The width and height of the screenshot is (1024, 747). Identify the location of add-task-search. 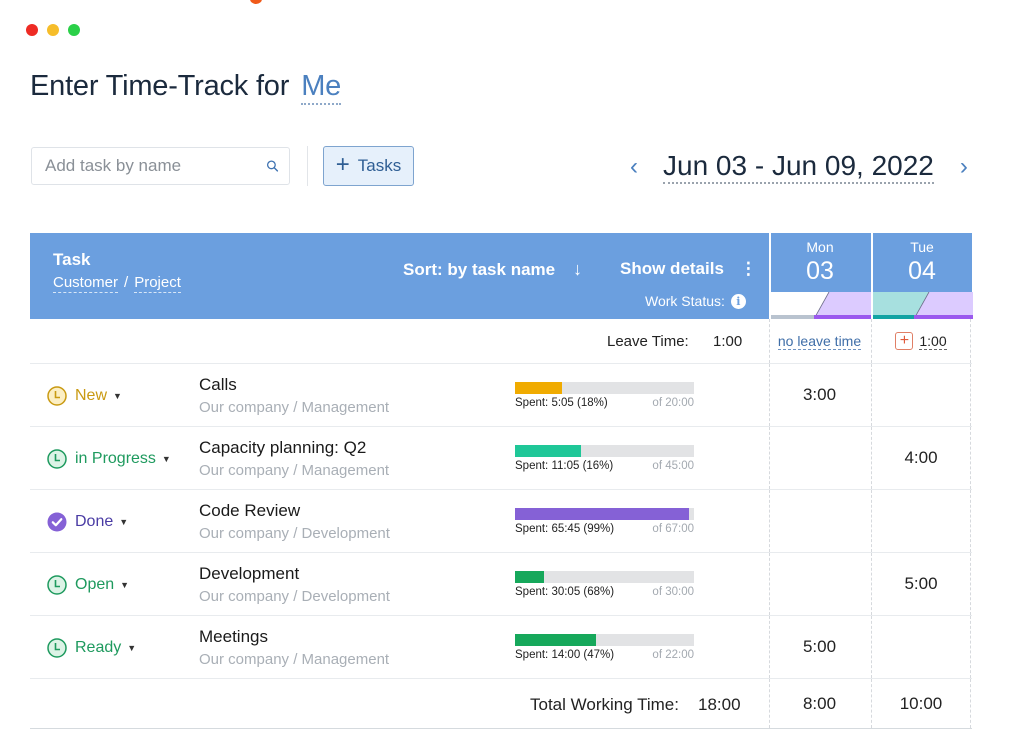
(160, 166).